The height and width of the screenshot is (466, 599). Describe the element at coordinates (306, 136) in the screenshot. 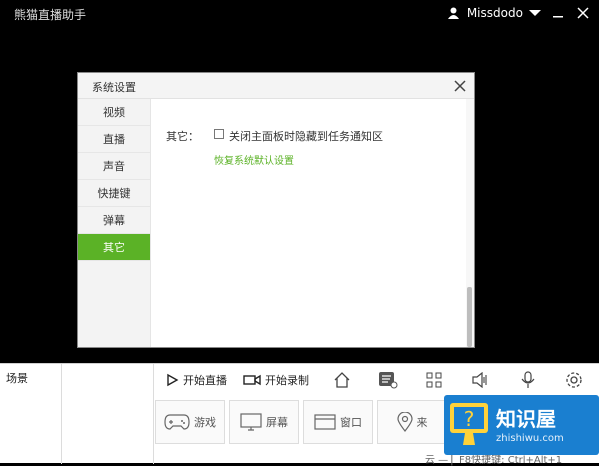

I see `hide-to-tray-label: 关闭主面板时隐藏到任务通知区` at that location.